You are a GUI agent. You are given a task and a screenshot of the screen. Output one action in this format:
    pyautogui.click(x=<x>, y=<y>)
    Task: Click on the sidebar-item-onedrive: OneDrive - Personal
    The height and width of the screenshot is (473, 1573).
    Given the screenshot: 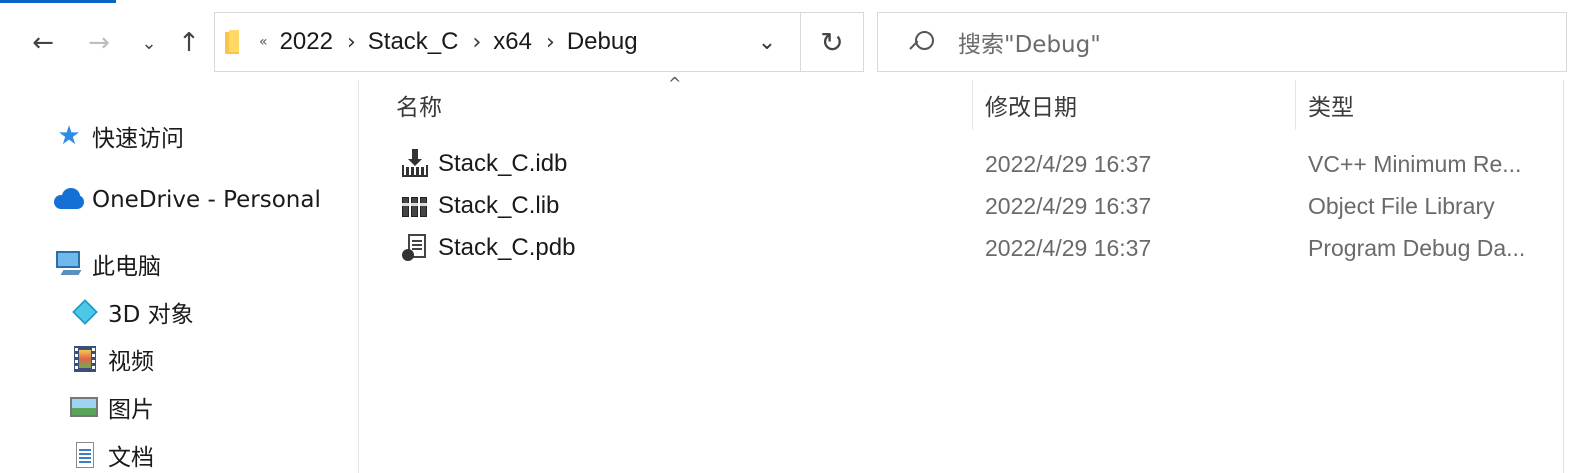 What is the action you would take?
    pyautogui.click(x=186, y=200)
    